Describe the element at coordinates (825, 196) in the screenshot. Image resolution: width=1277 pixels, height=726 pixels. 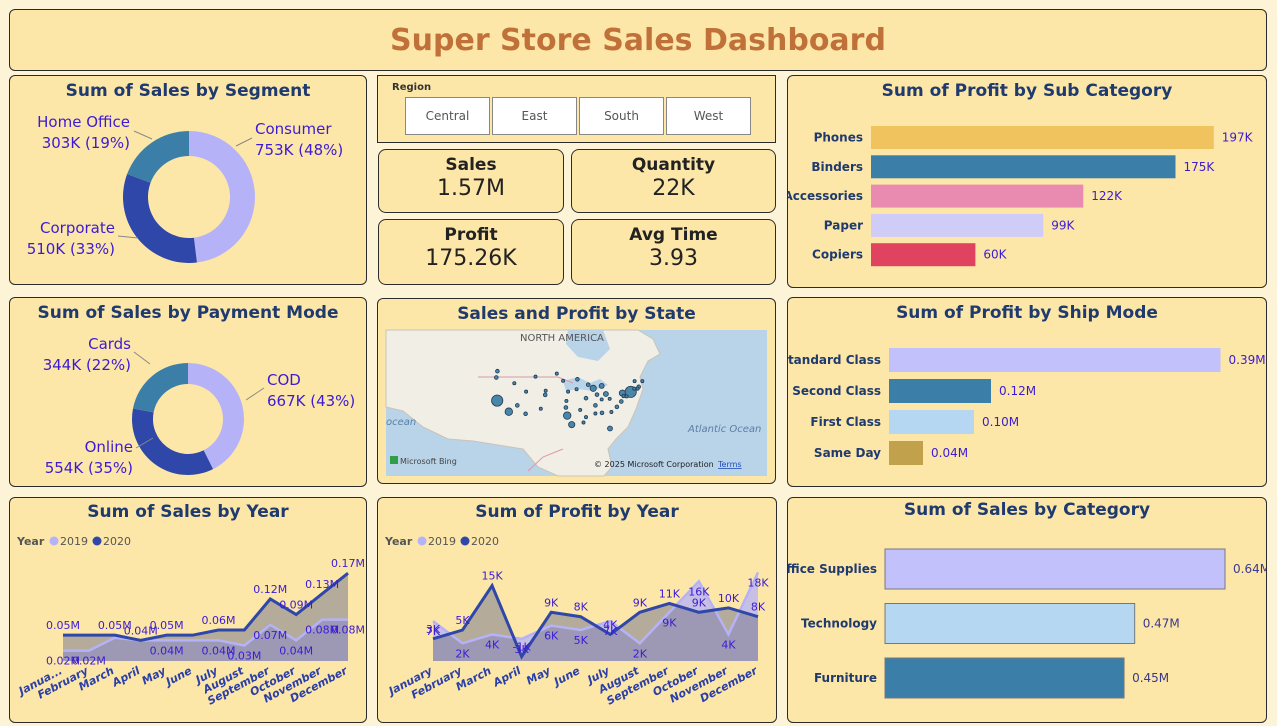
I see `bar-category-label: Accessories` at that location.